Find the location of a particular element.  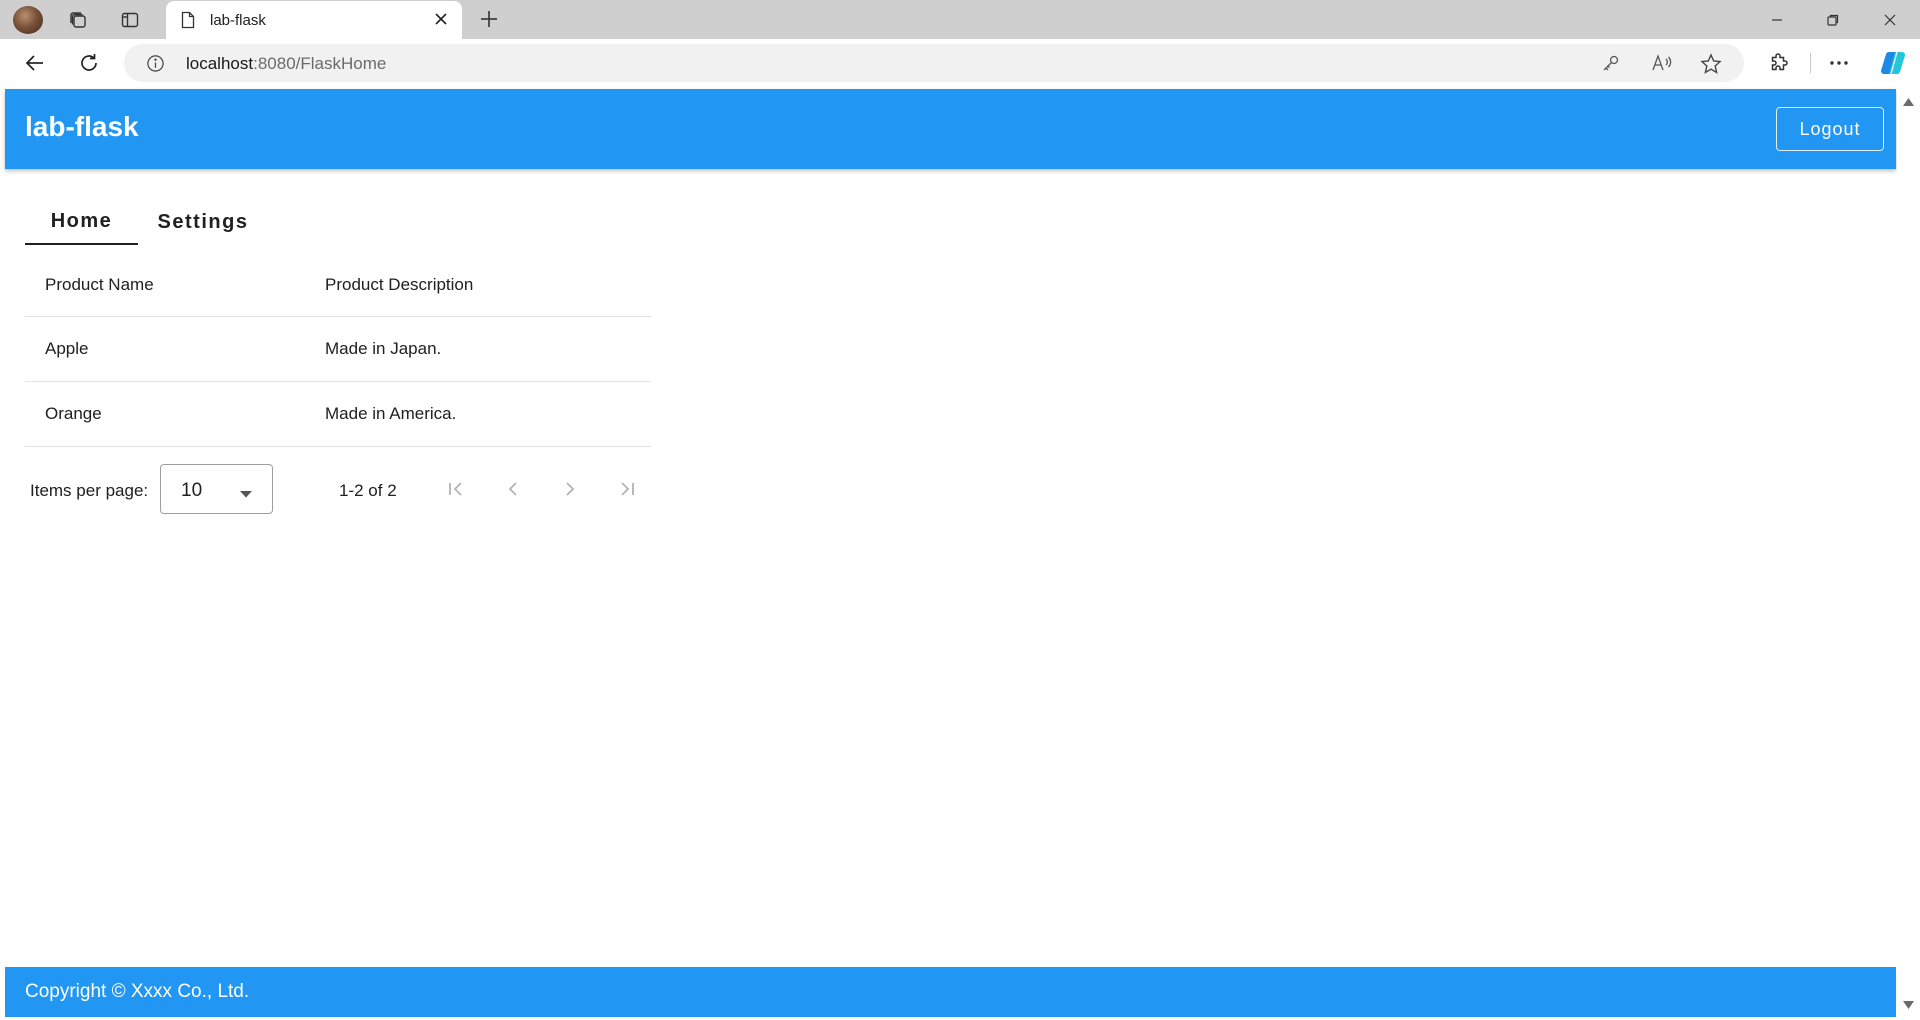

scroll-up-arrow-icon is located at coordinates (1908, 102).